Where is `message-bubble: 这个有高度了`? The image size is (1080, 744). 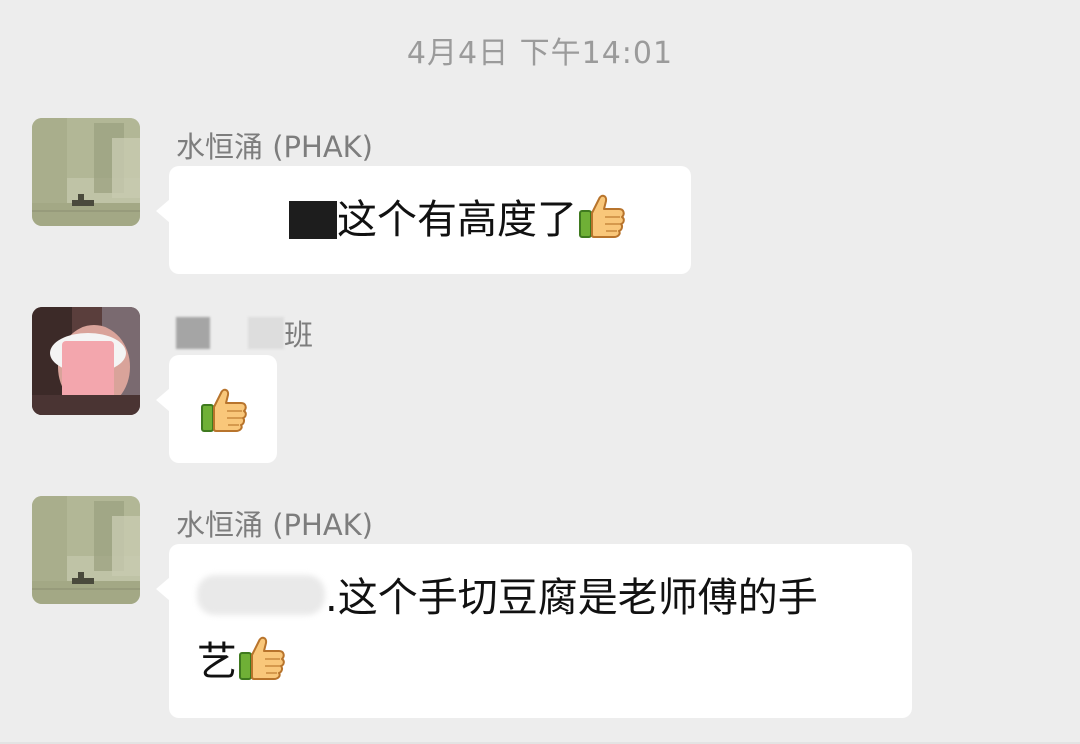
message-bubble: 这个有高度了 is located at coordinates (423, 220).